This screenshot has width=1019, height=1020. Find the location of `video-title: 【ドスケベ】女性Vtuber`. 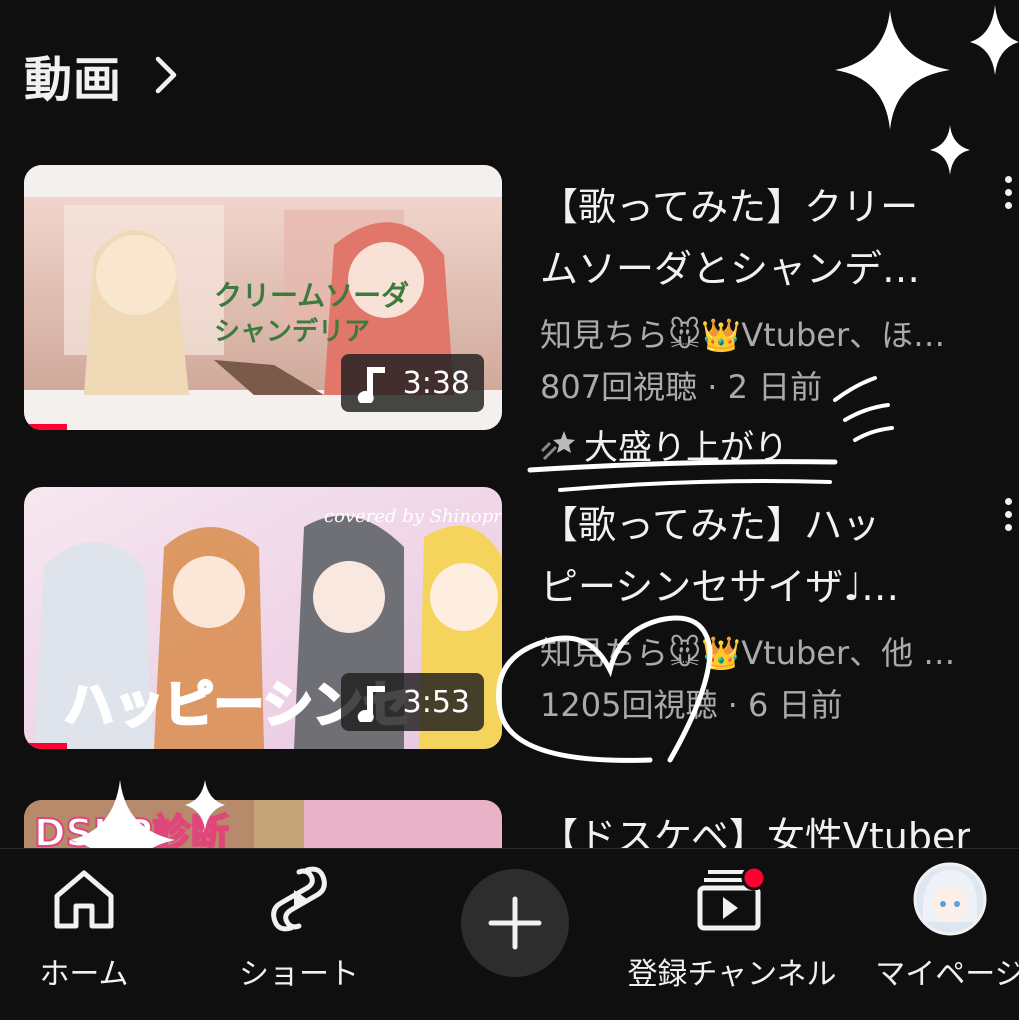

video-title: 【ドスケベ】女性Vtuber is located at coordinates (755, 827).